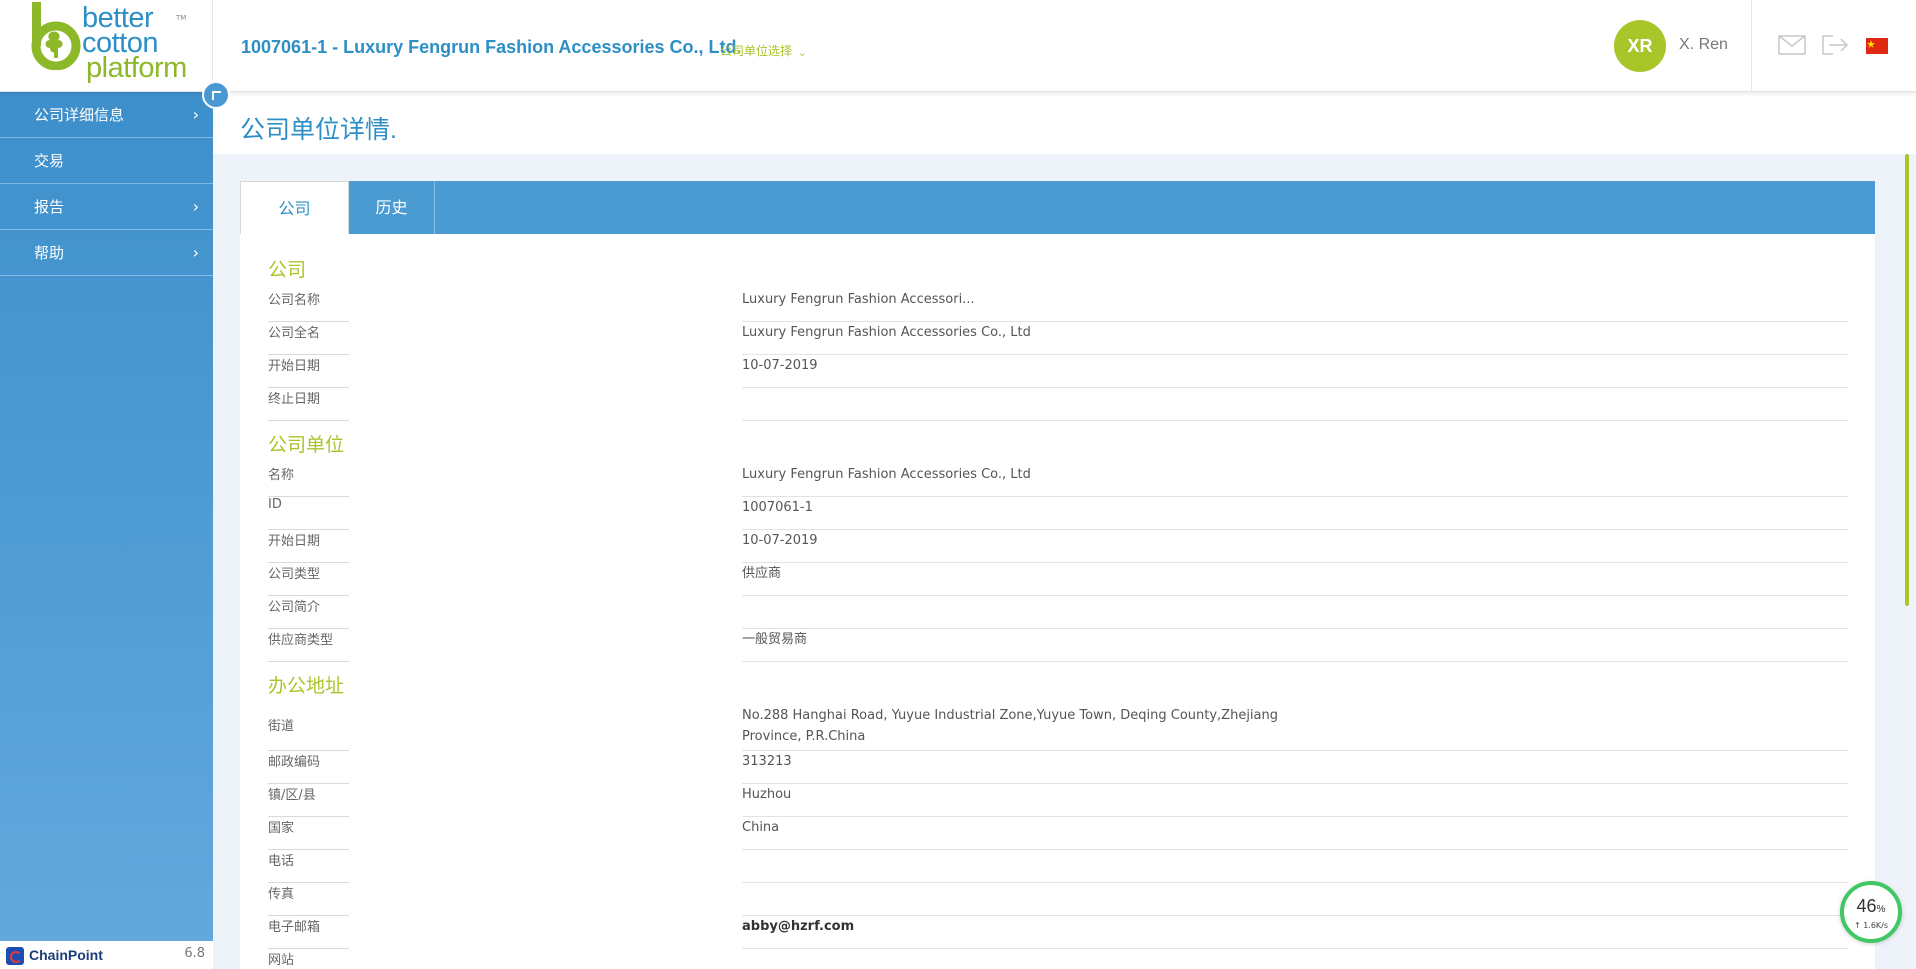  What do you see at coordinates (106, 207) in the screenshot?
I see `sidebar-item-reports: 报告 ›` at bounding box center [106, 207].